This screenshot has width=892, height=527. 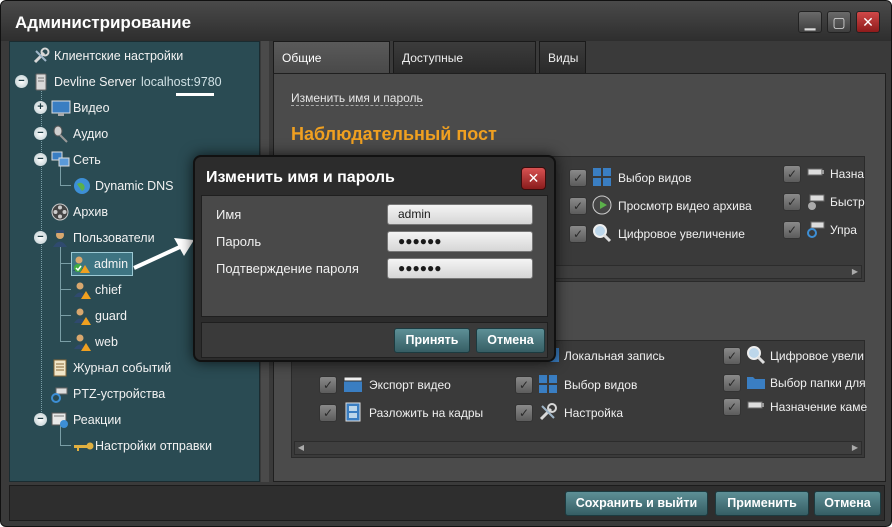 What do you see at coordinates (810, 22) in the screenshot?
I see `minimize-button: ▁` at bounding box center [810, 22].